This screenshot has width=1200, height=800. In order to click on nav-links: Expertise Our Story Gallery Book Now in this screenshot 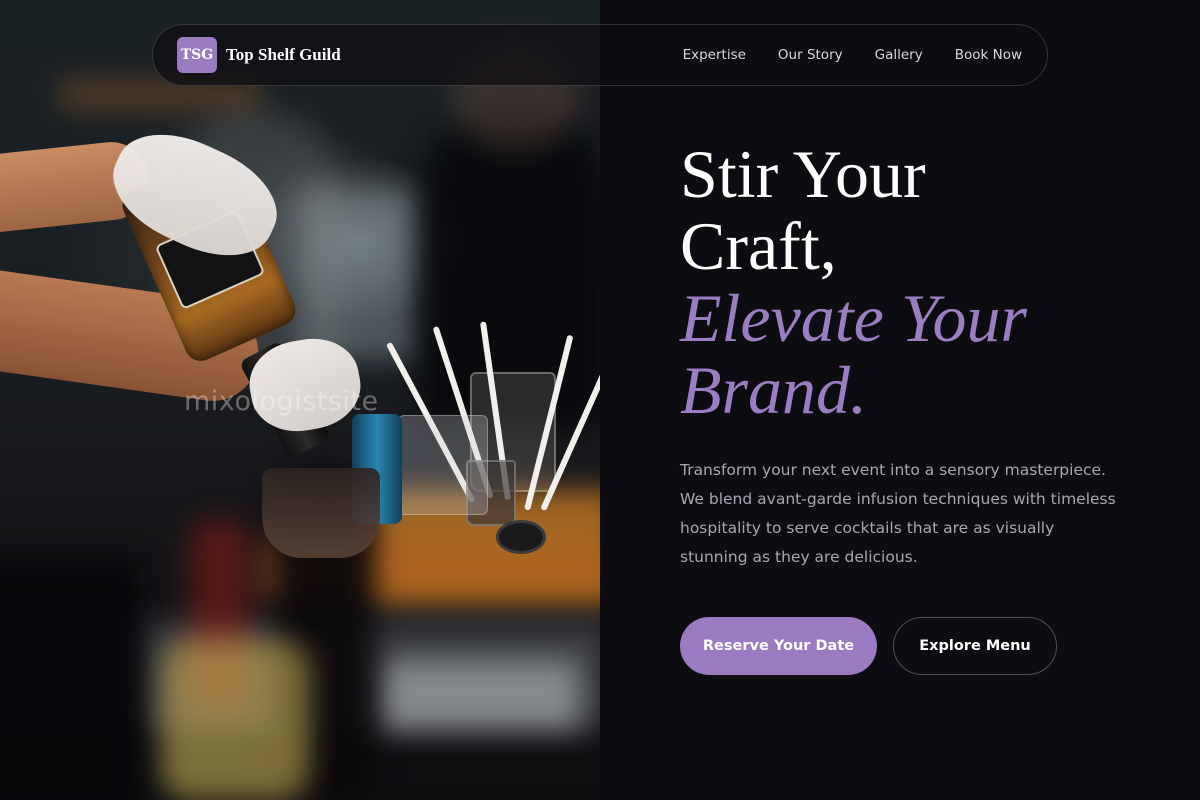, I will do `click(852, 55)`.